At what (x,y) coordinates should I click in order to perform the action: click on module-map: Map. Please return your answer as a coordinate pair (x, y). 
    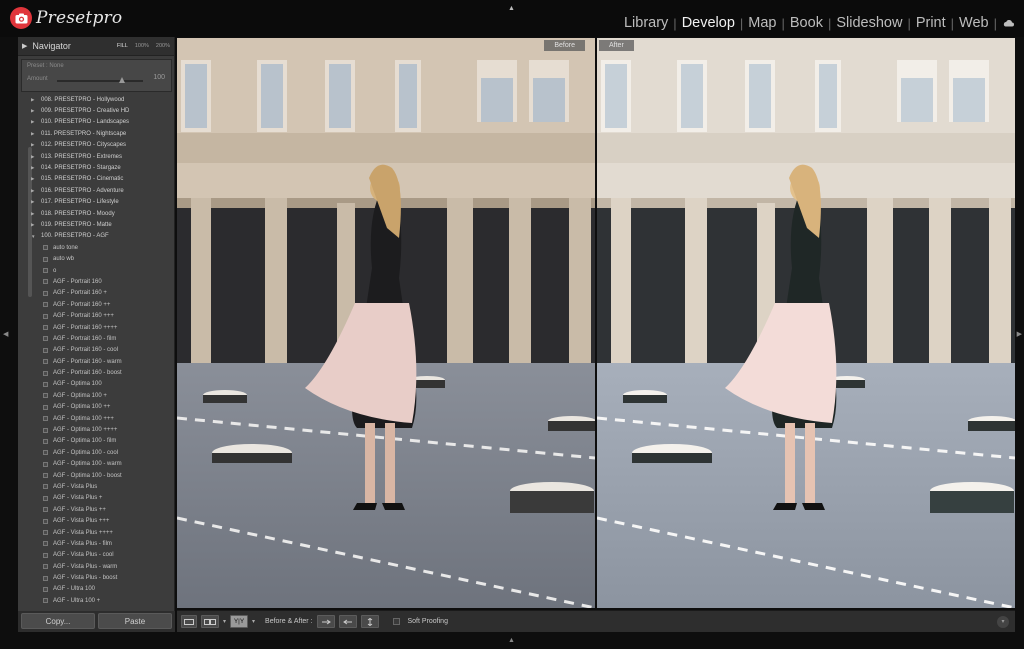
    Looking at the image, I should click on (762, 23).